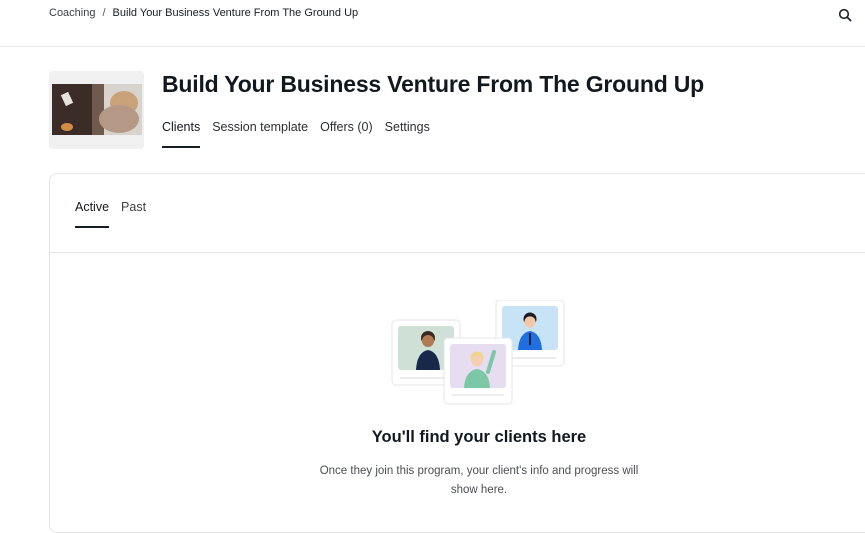 The image size is (865, 533). I want to click on program-thumbnail, so click(96, 110).